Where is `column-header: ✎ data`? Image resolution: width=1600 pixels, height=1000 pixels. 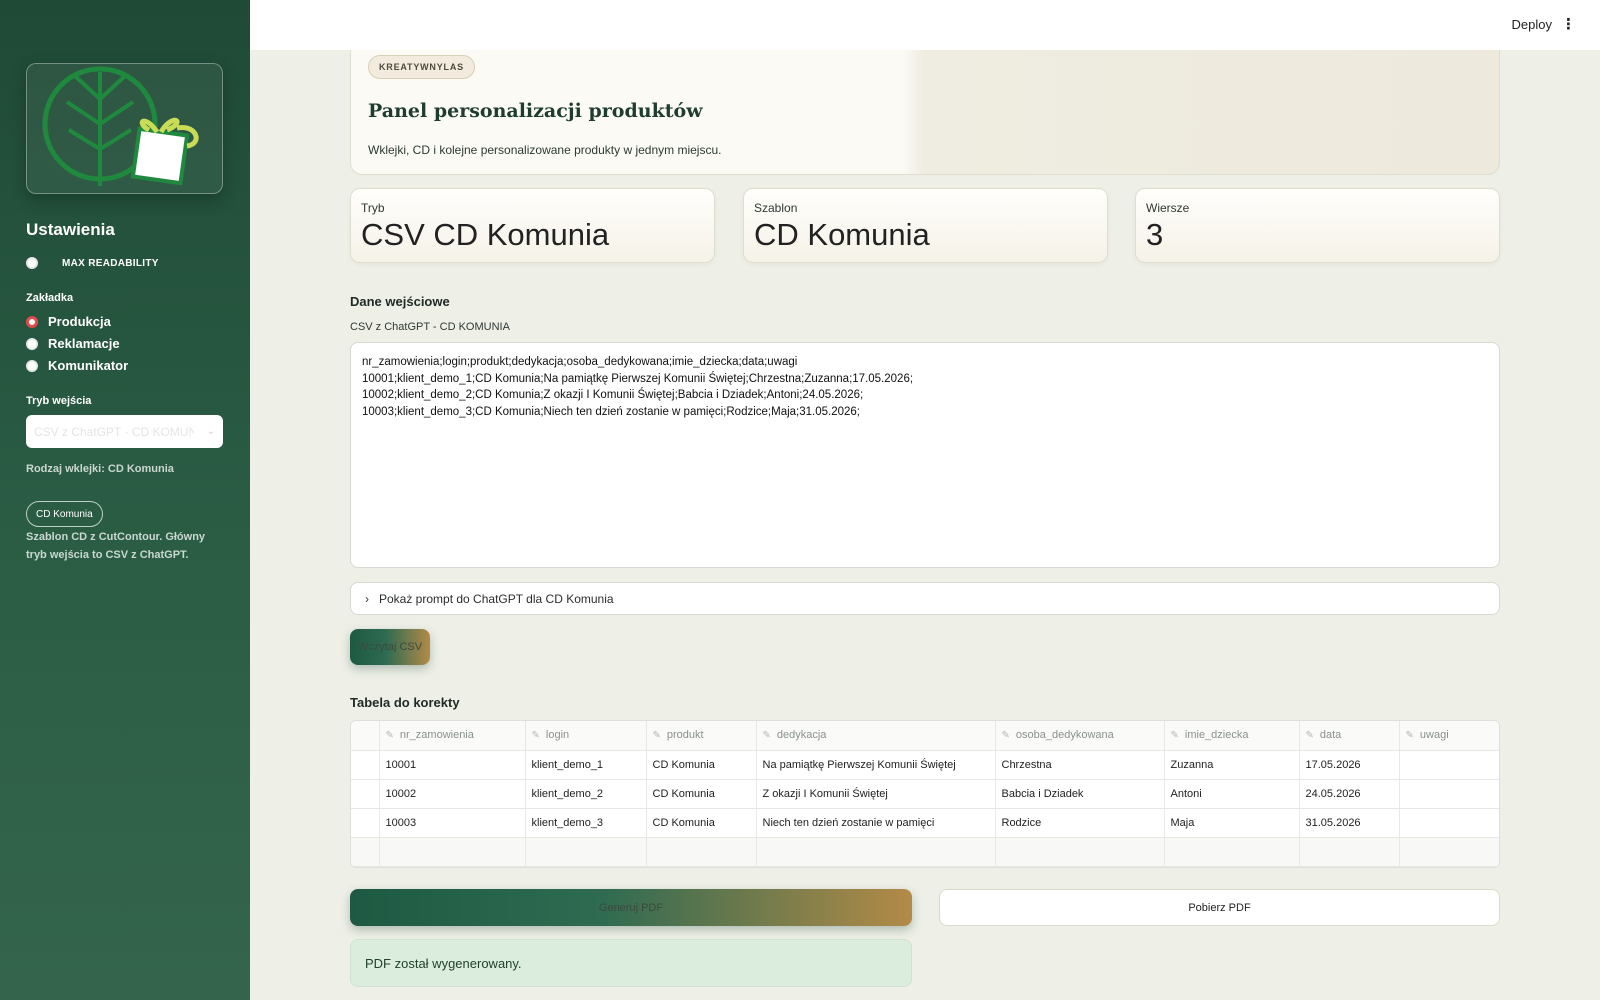
column-header: ✎ data is located at coordinates (1349, 736).